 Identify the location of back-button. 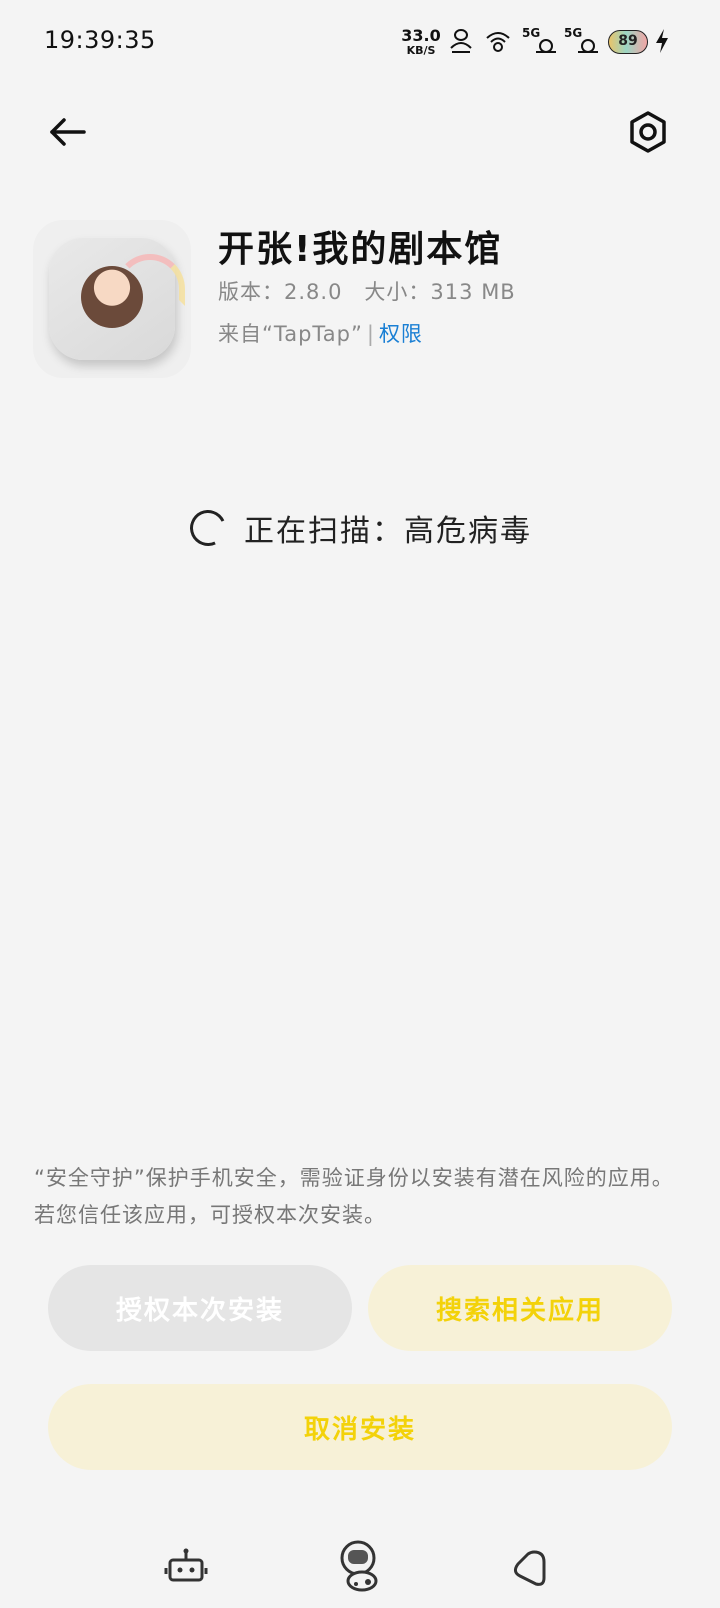
(68, 132).